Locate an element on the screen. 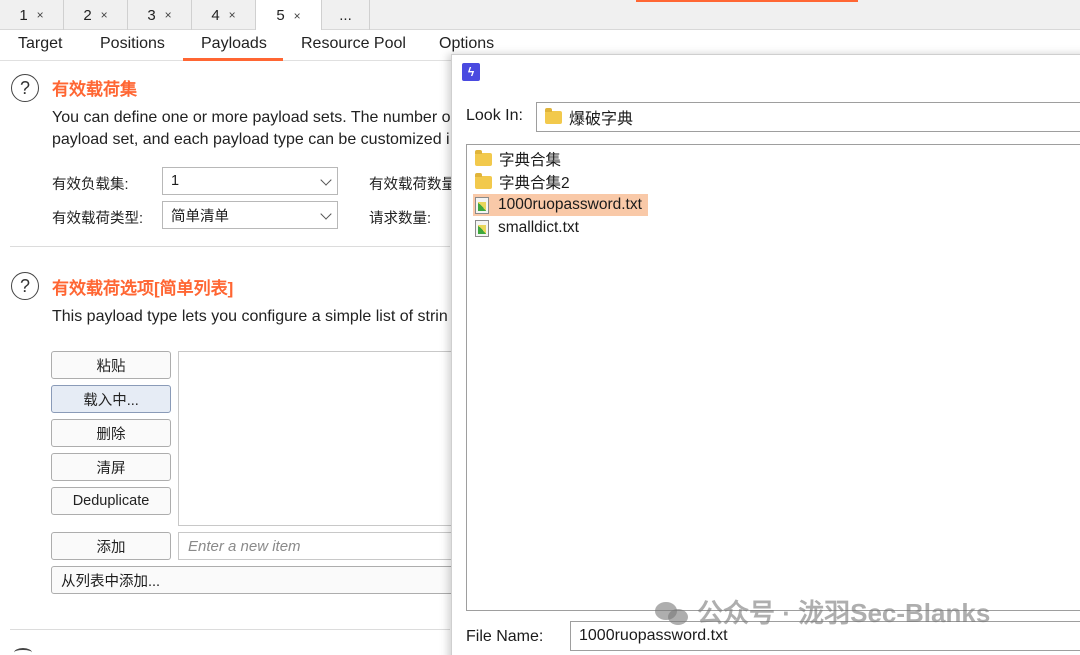 The image size is (1080, 655). tab-label: 2 is located at coordinates (87, 15).